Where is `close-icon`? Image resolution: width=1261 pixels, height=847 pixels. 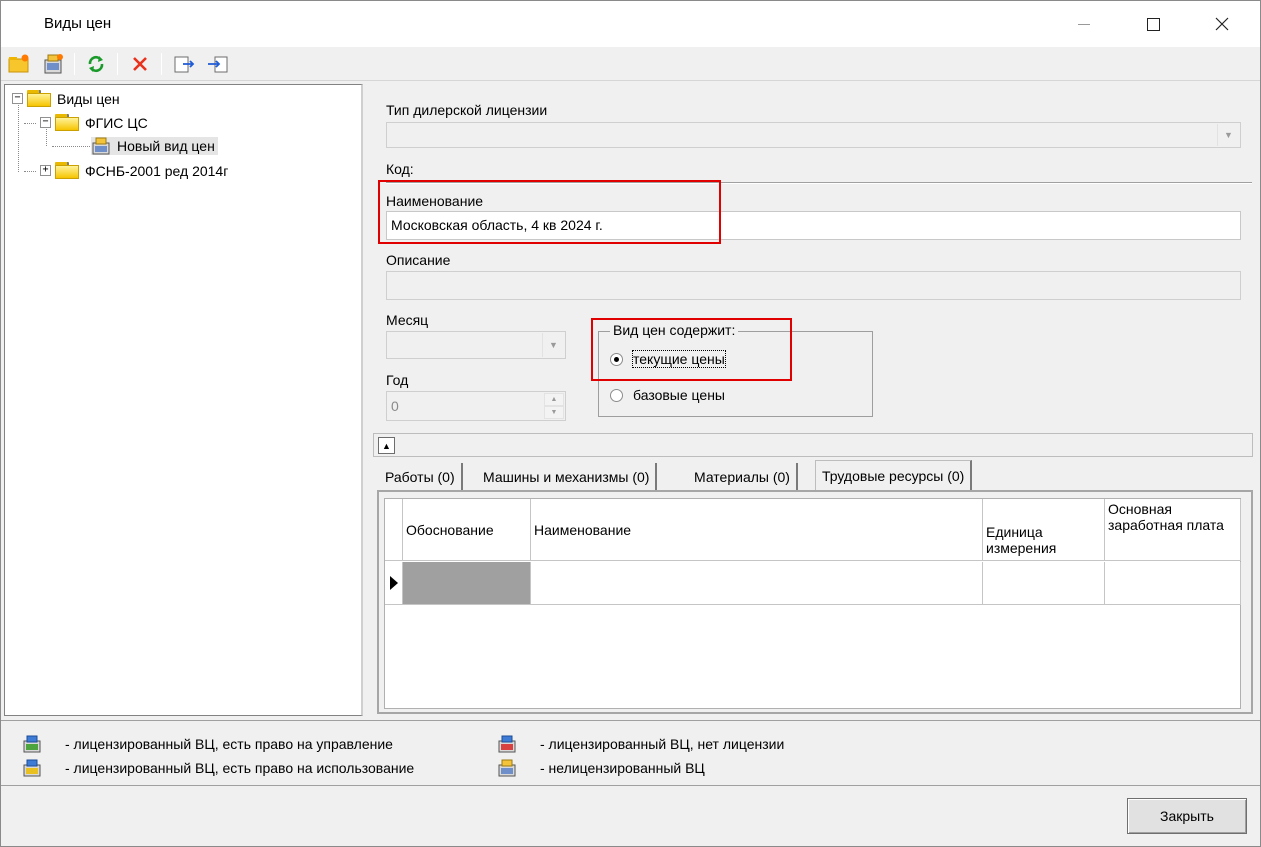 close-icon is located at coordinates (1222, 24).